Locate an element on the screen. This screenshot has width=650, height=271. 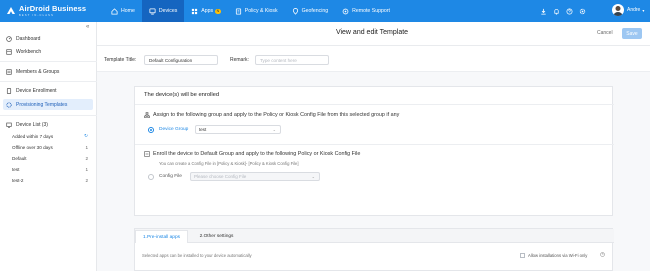
config-file-label: Config File is located at coordinates (170, 176).